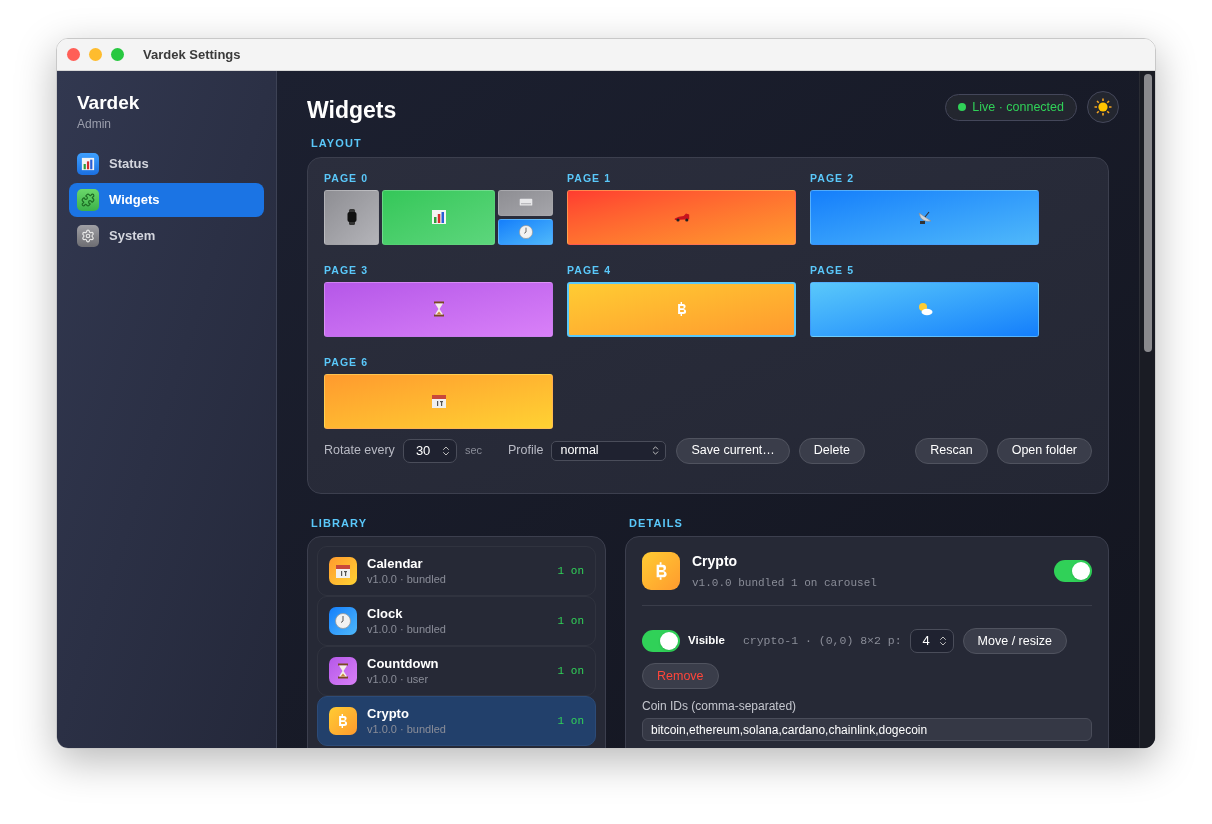  I want to click on race-car-icon, so click(681, 217).